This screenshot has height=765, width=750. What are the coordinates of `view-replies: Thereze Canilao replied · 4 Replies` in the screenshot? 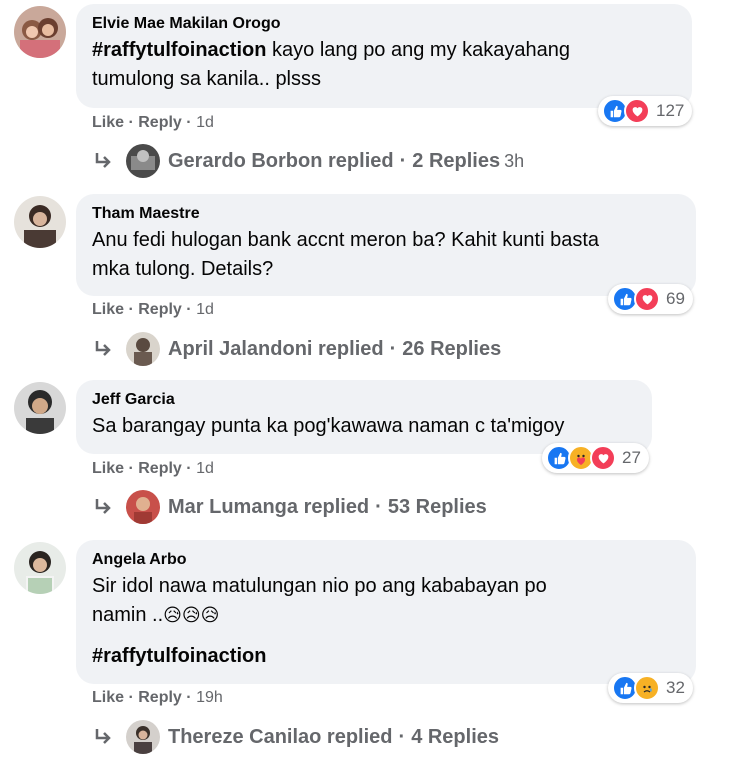 It's located at (295, 737).